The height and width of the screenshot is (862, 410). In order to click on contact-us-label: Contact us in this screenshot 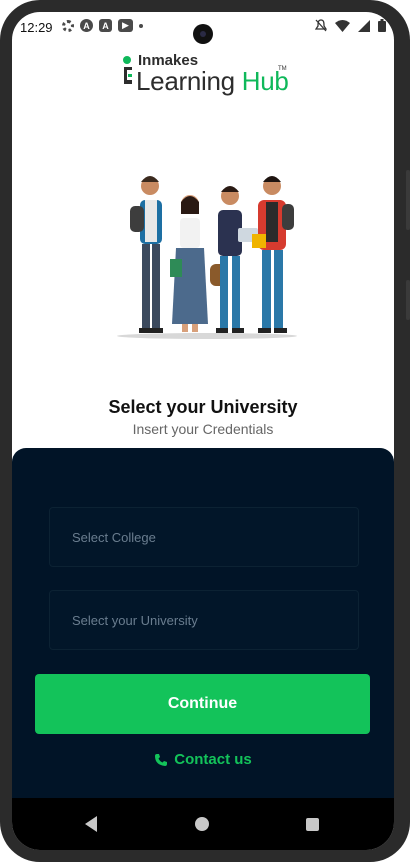, I will do `click(213, 759)`.